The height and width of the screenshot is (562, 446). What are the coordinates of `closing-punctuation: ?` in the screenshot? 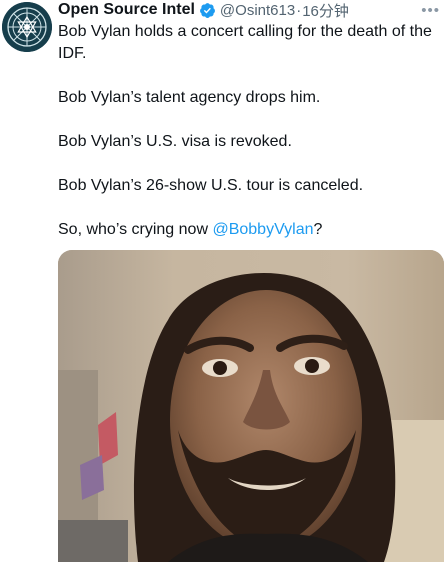 It's located at (318, 229).